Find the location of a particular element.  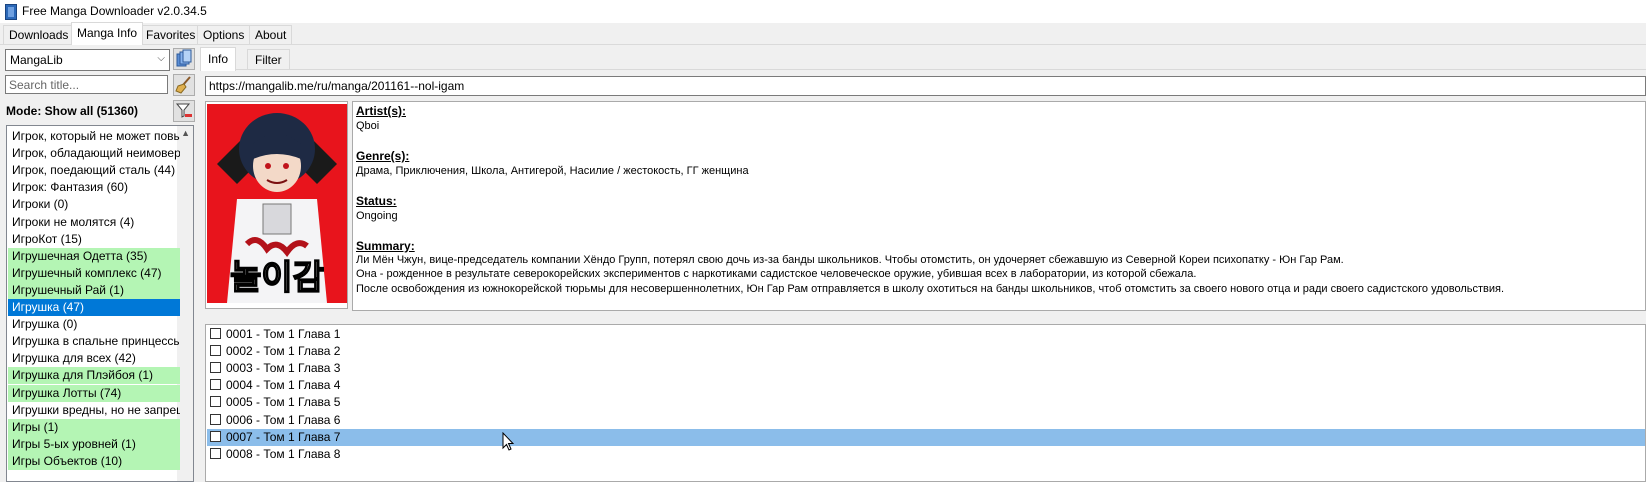

scroll-up-icon: ▲ is located at coordinates (185, 133).